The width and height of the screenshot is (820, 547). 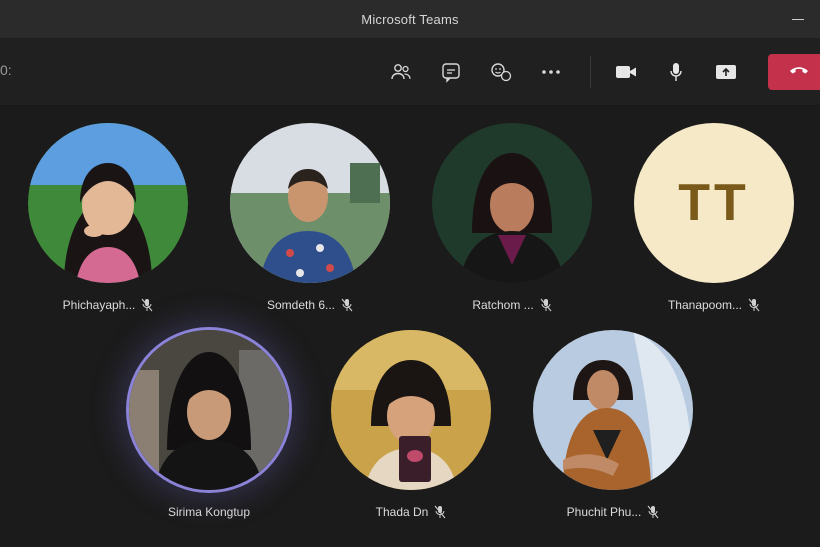 What do you see at coordinates (6, 70) in the screenshot?
I see `elapsed-time: 0:` at bounding box center [6, 70].